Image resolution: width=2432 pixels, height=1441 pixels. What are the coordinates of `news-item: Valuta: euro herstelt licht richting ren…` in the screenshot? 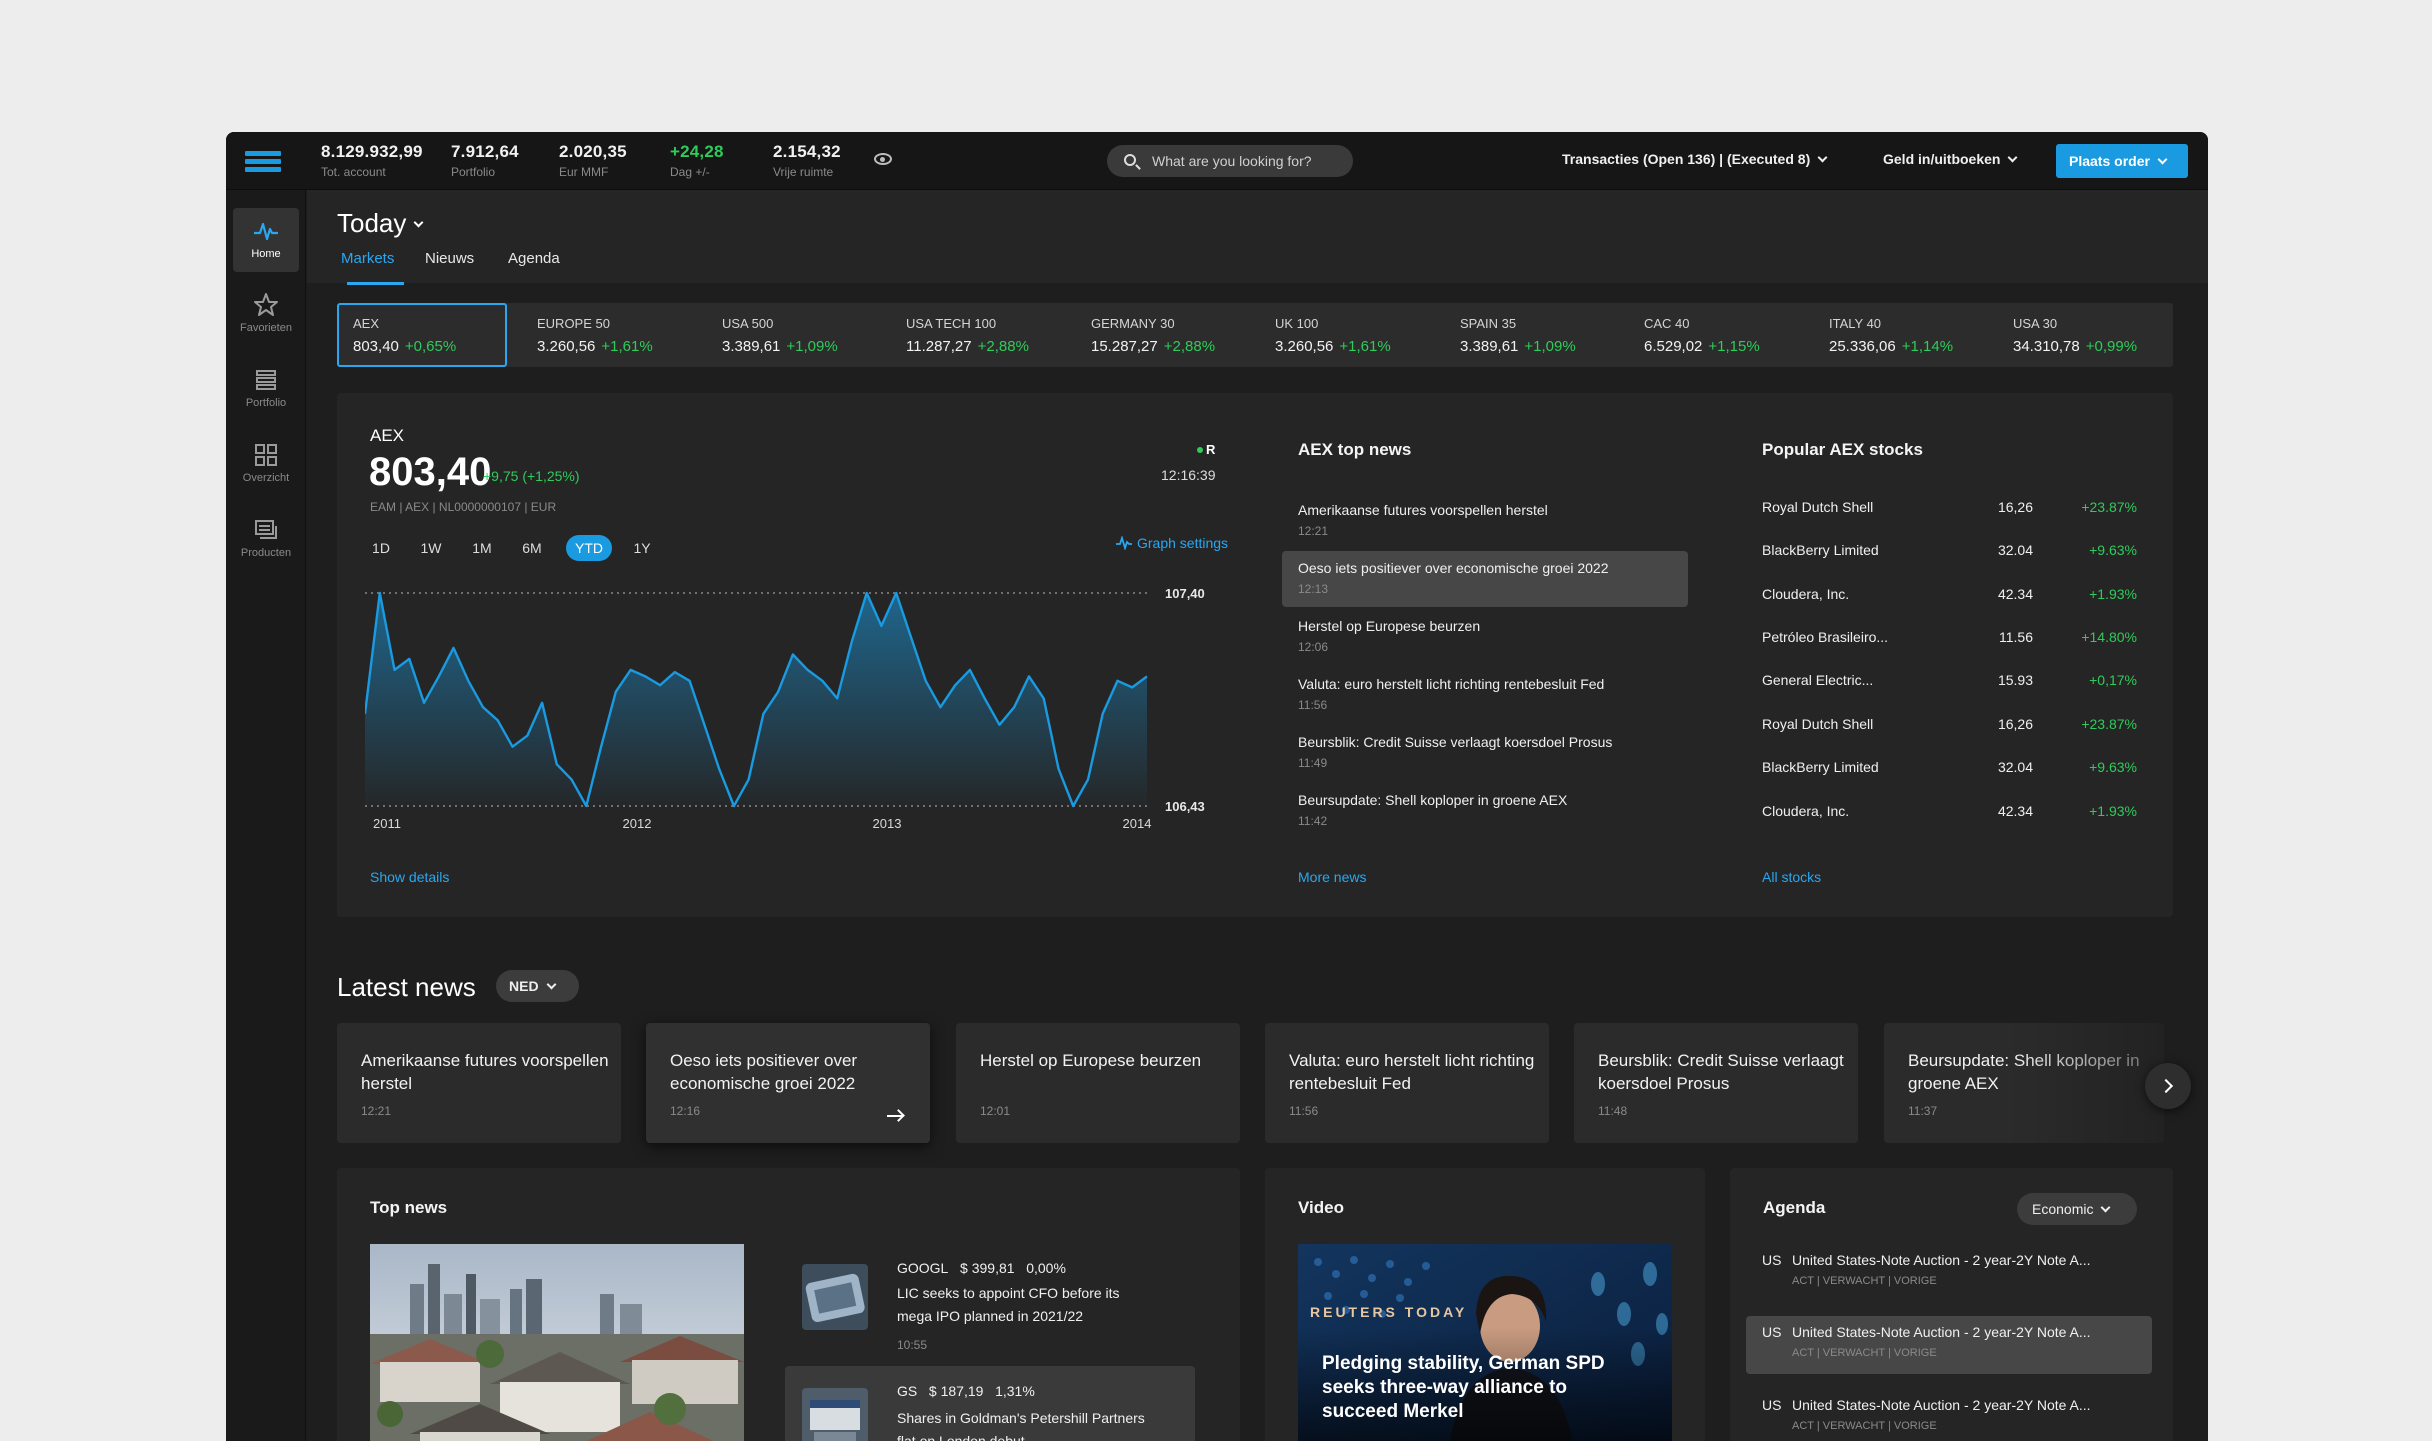 It's located at (1485, 695).